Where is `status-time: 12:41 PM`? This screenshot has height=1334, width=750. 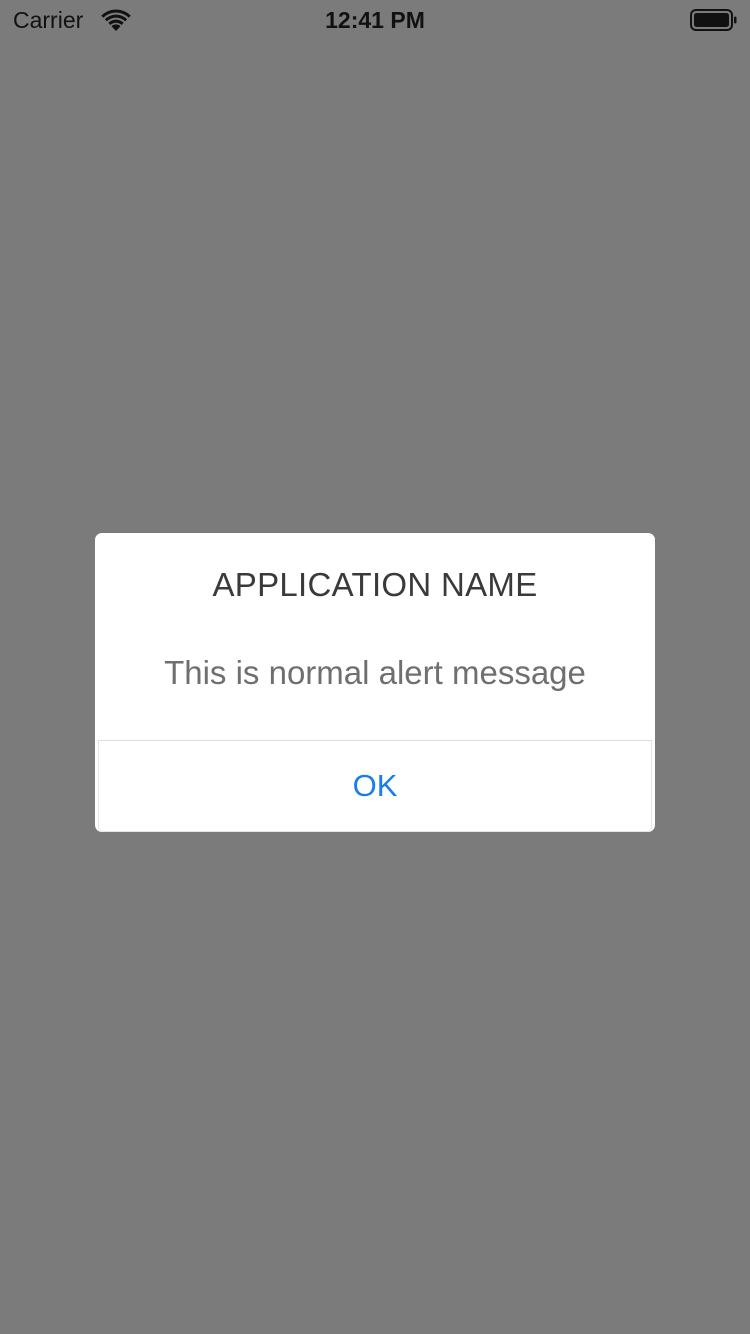 status-time: 12:41 PM is located at coordinates (375, 20).